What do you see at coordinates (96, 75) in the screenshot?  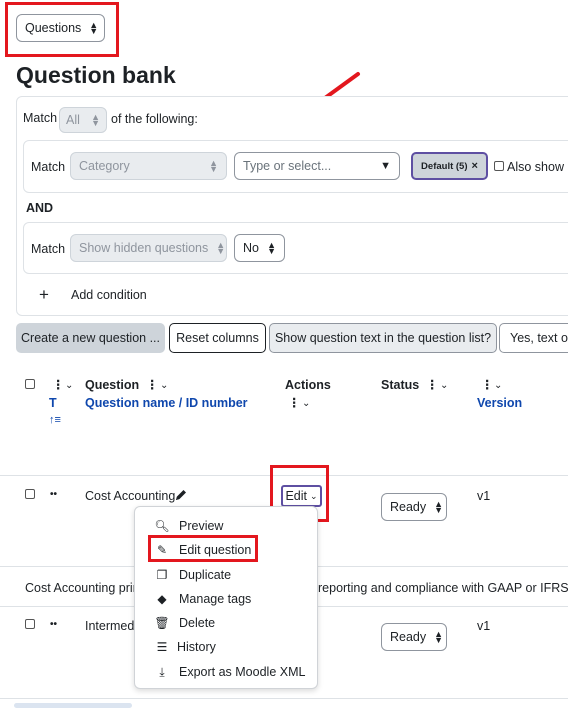 I see `page-title: Question bank` at bounding box center [96, 75].